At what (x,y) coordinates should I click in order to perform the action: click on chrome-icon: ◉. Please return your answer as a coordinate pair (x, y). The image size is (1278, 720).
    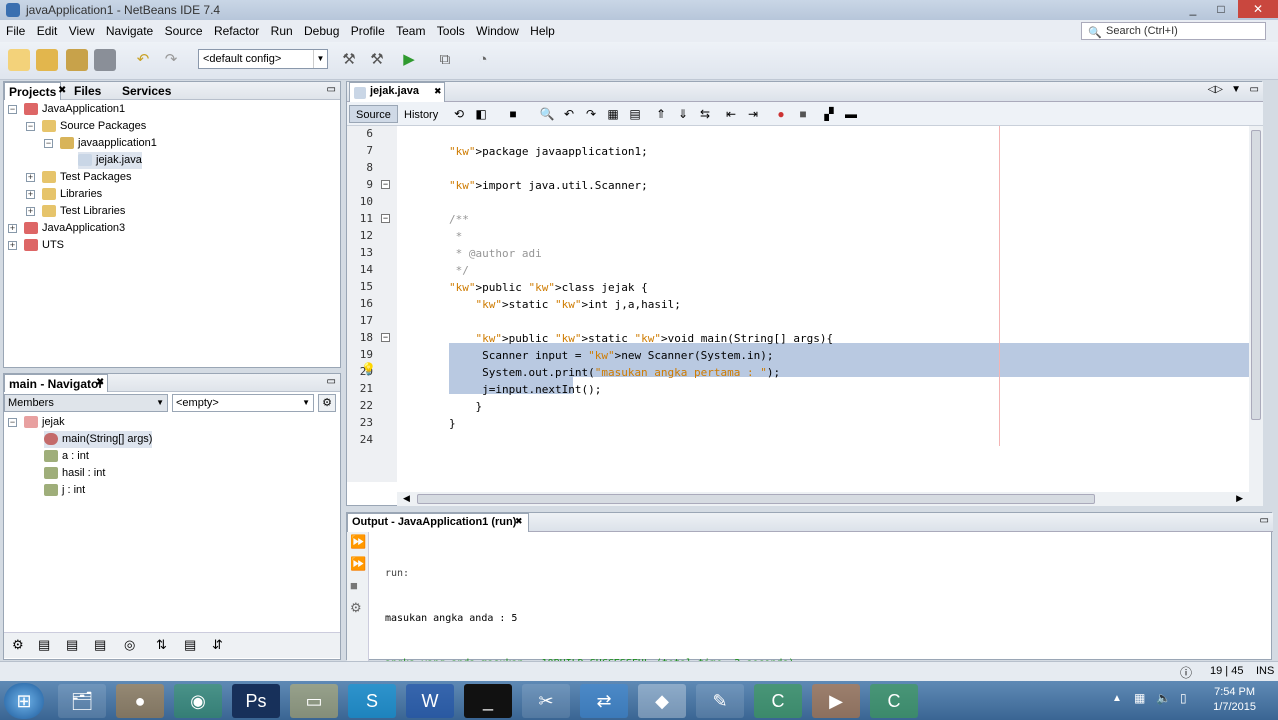
    Looking at the image, I should click on (198, 701).